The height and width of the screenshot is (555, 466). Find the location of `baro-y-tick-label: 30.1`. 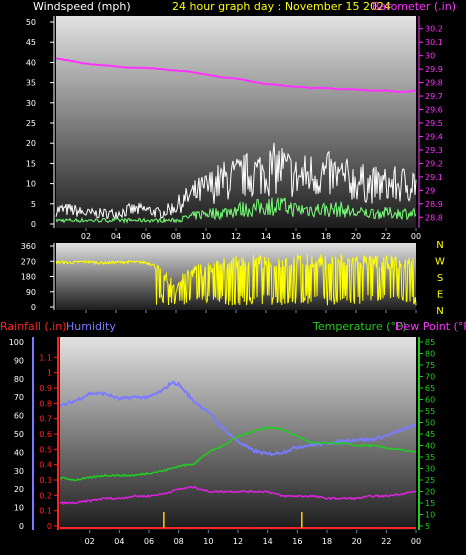

baro-y-tick-label: 30.1 is located at coordinates (434, 42).